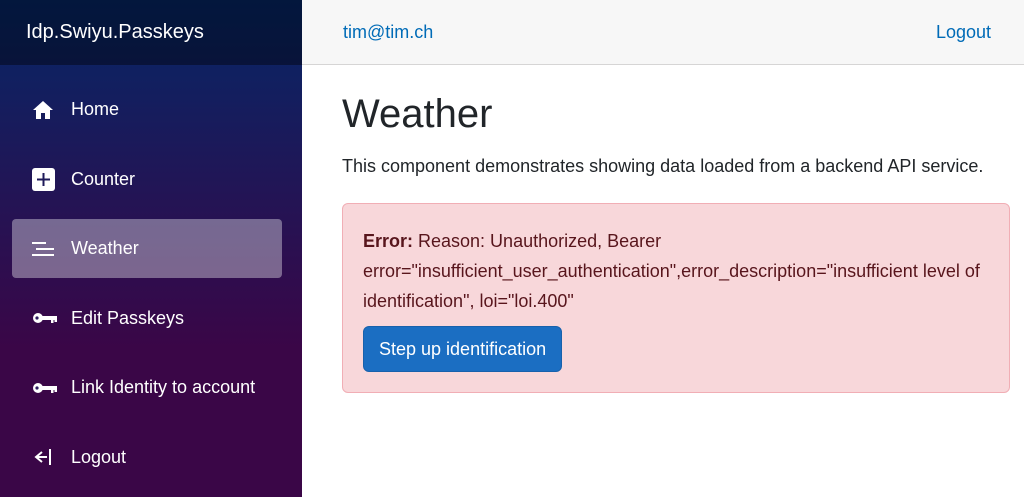 This screenshot has height=497, width=1024. What do you see at coordinates (45, 179) in the screenshot?
I see `plus-square-icon` at bounding box center [45, 179].